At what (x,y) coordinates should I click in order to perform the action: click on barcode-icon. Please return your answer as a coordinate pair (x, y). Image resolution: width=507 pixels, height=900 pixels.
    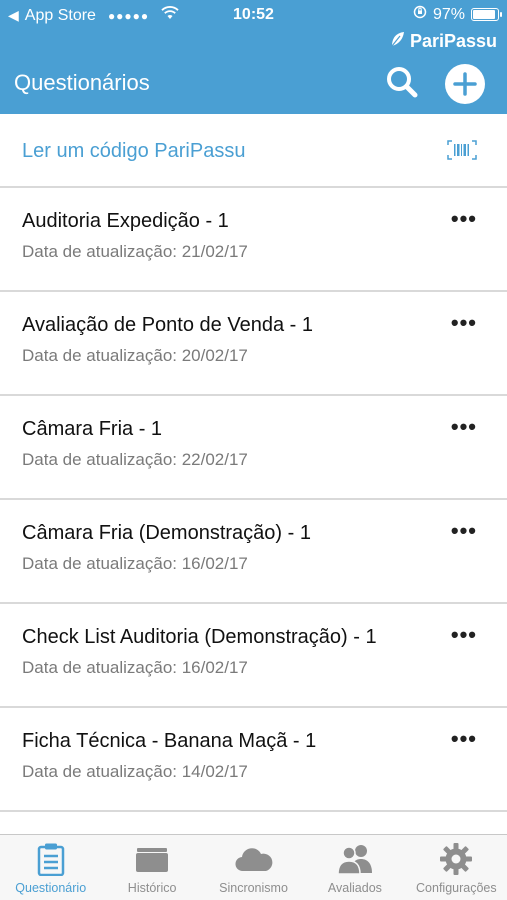
    Looking at the image, I should click on (462, 152).